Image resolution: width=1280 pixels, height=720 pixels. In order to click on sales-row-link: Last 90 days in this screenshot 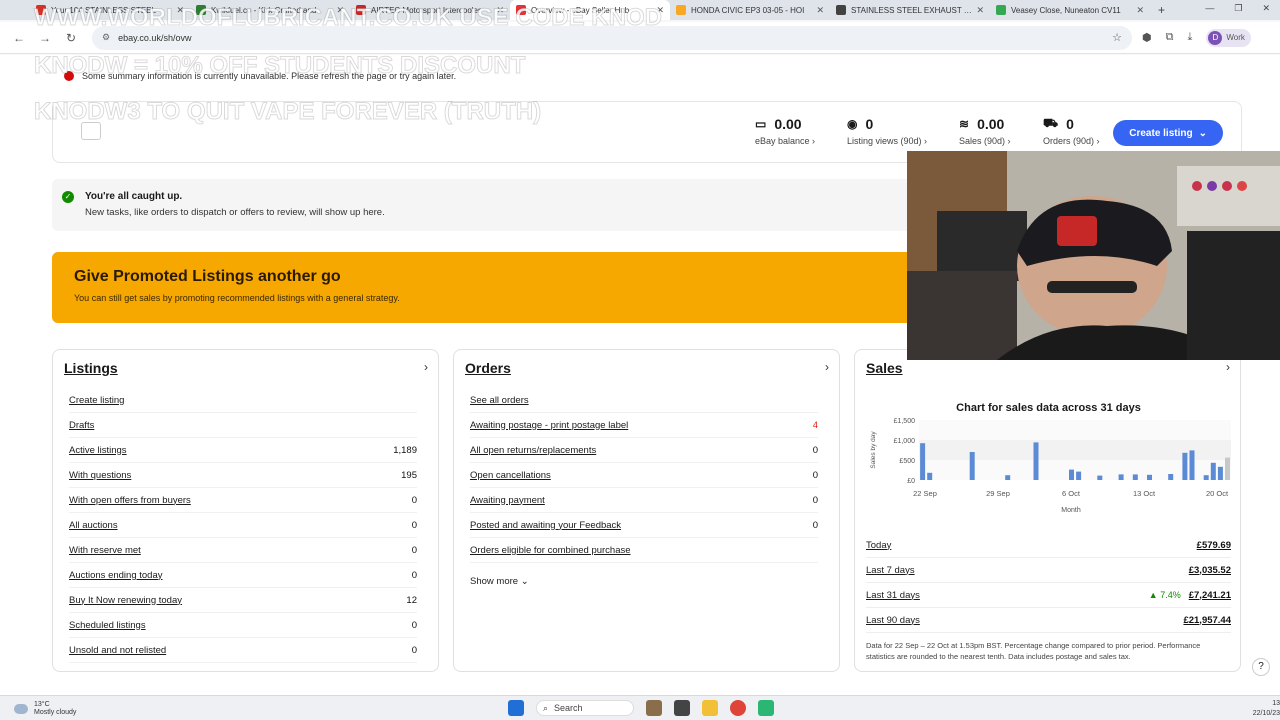, I will do `click(893, 620)`.